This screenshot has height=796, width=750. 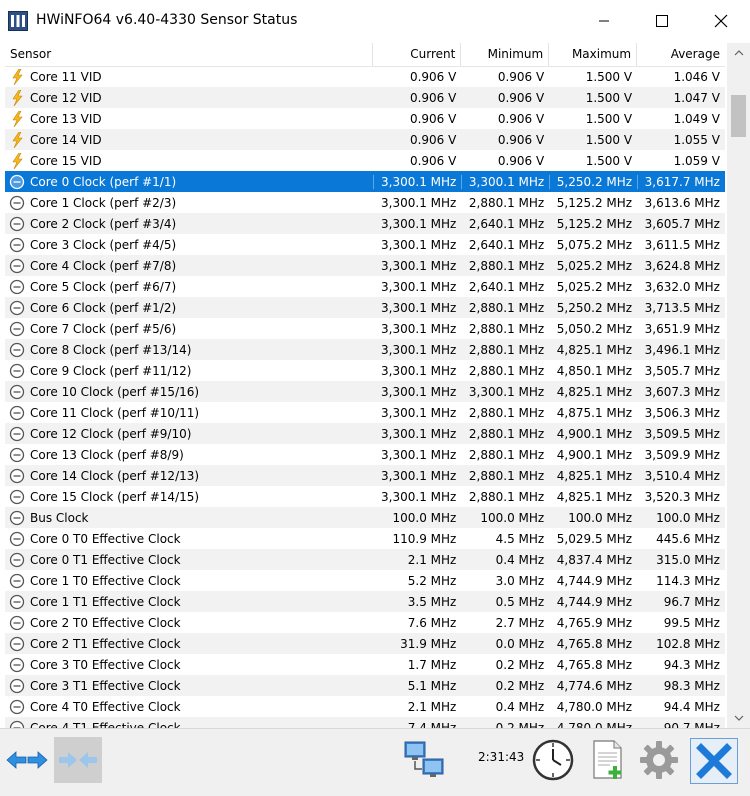 What do you see at coordinates (417, 54) in the screenshot?
I see `column-header-current: Current` at bounding box center [417, 54].